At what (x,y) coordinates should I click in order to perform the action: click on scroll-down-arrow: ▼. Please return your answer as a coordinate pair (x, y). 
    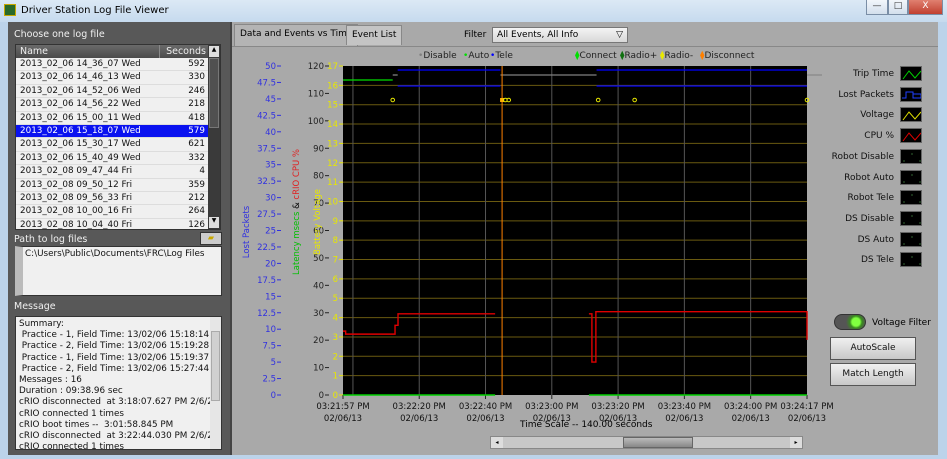
    Looking at the image, I should click on (214, 222).